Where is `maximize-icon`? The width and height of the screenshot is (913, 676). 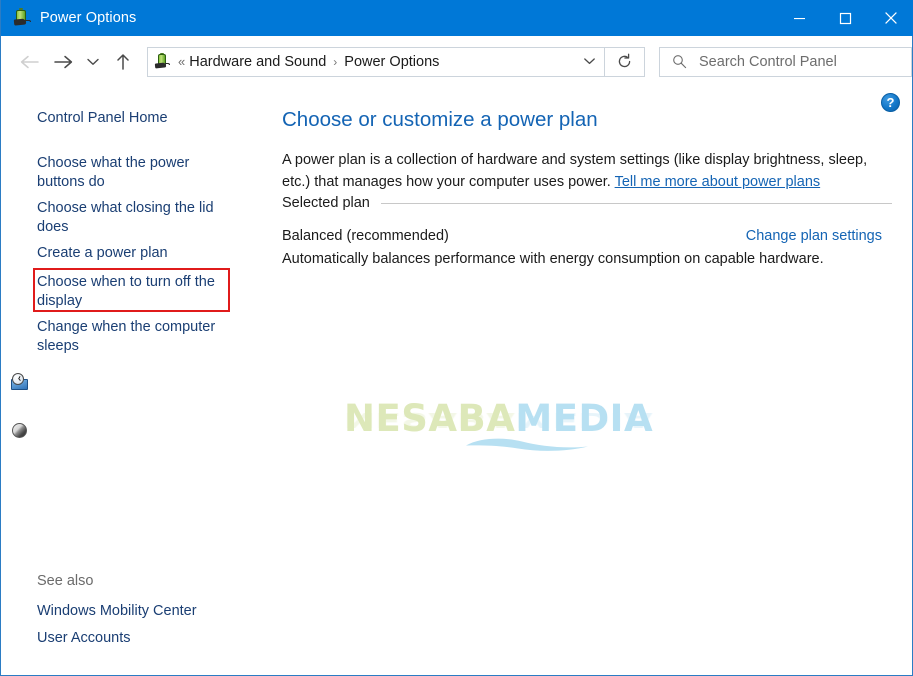 maximize-icon is located at coordinates (845, 18).